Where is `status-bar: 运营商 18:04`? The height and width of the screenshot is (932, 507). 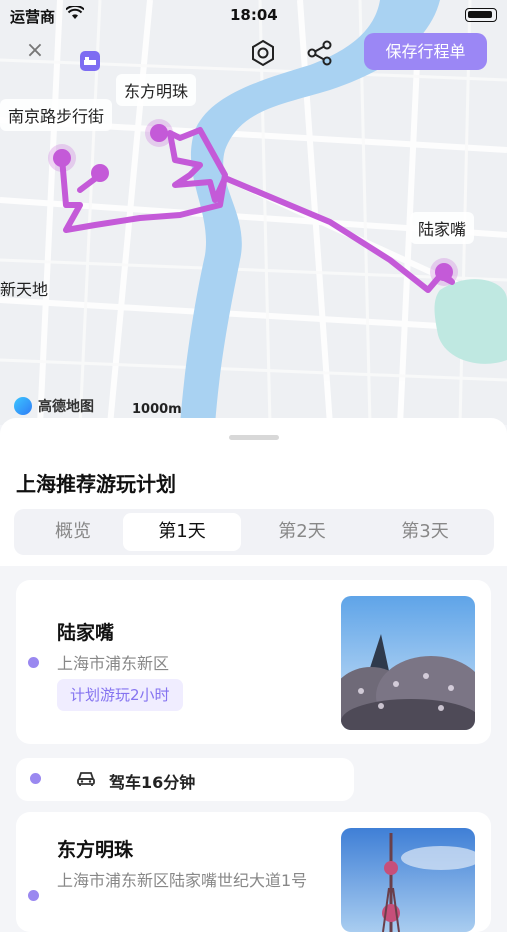
status-bar: 运营商 18:04 is located at coordinates (253, 15).